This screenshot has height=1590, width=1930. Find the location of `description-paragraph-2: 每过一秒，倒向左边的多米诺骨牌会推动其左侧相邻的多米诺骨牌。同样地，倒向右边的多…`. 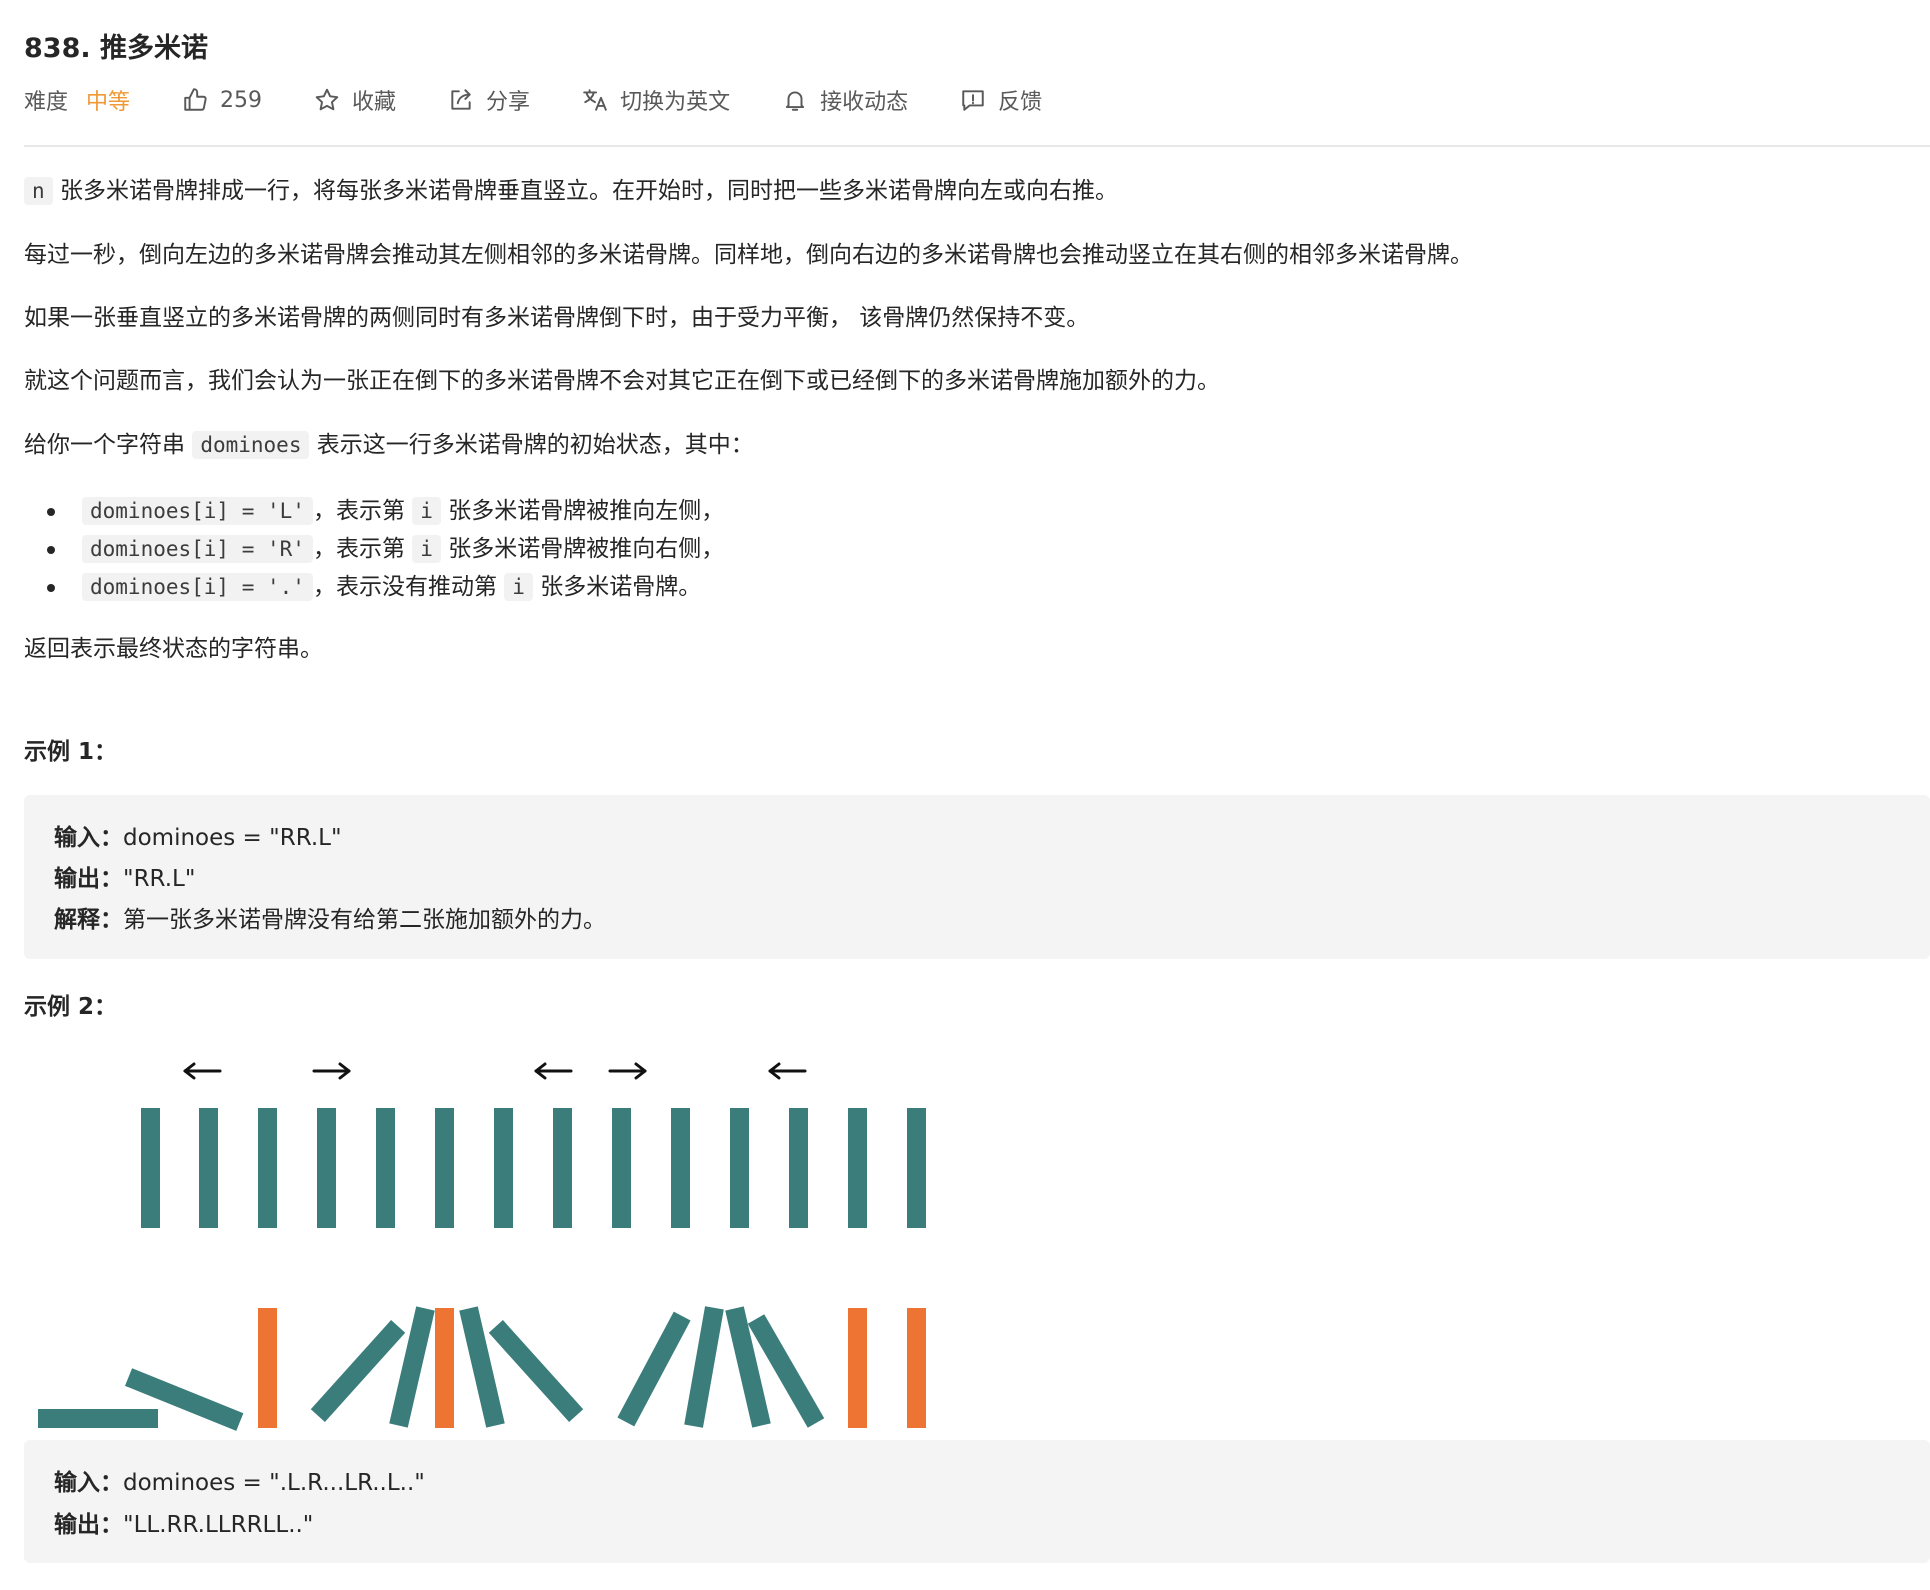

description-paragraph-2: 每过一秒，倒向左边的多米诺骨牌会推动其左侧相邻的多米诺骨牌。同样地，倒向右边的多… is located at coordinates (748, 255).